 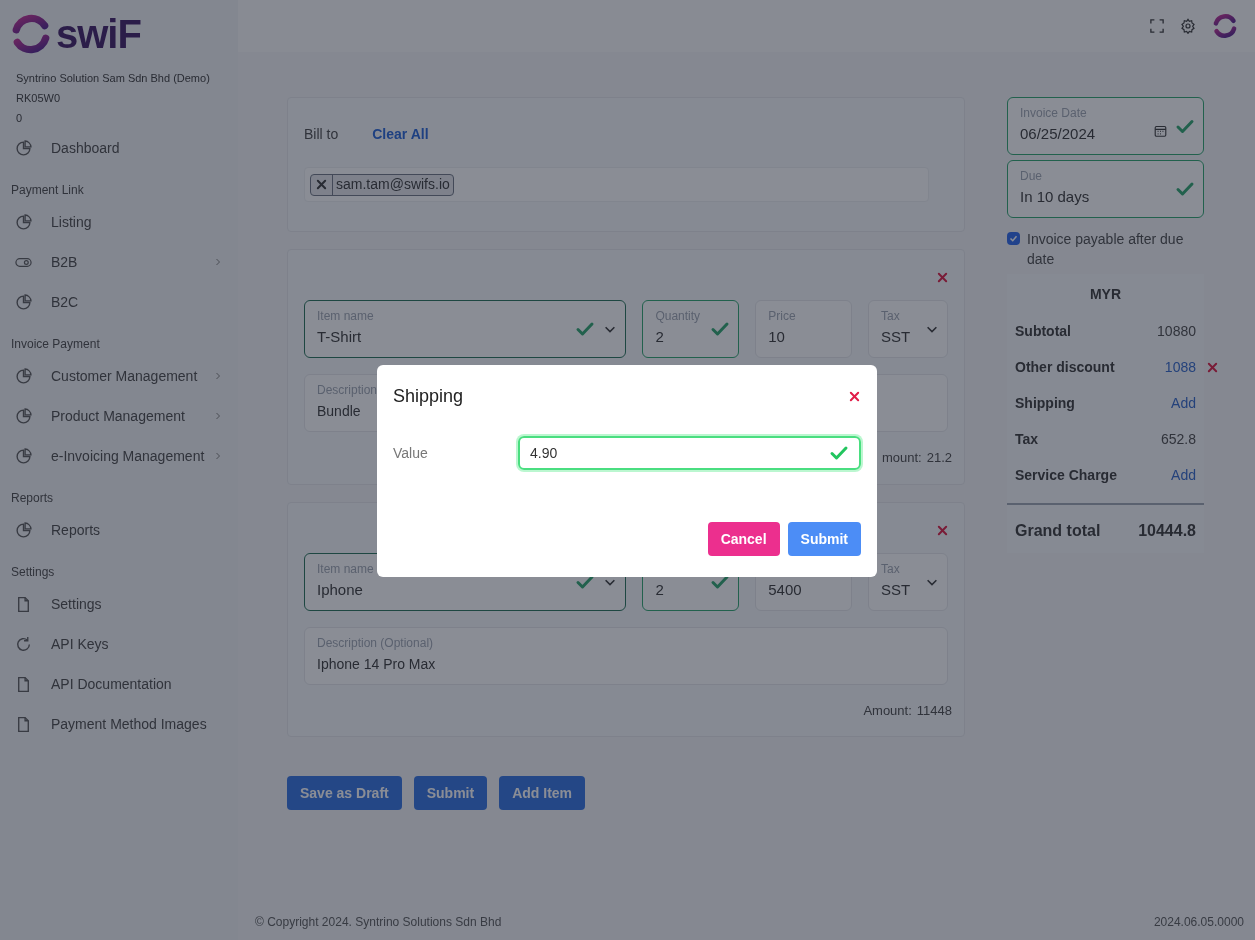 What do you see at coordinates (743, 539) in the screenshot?
I see `cancel-button: Cancel` at bounding box center [743, 539].